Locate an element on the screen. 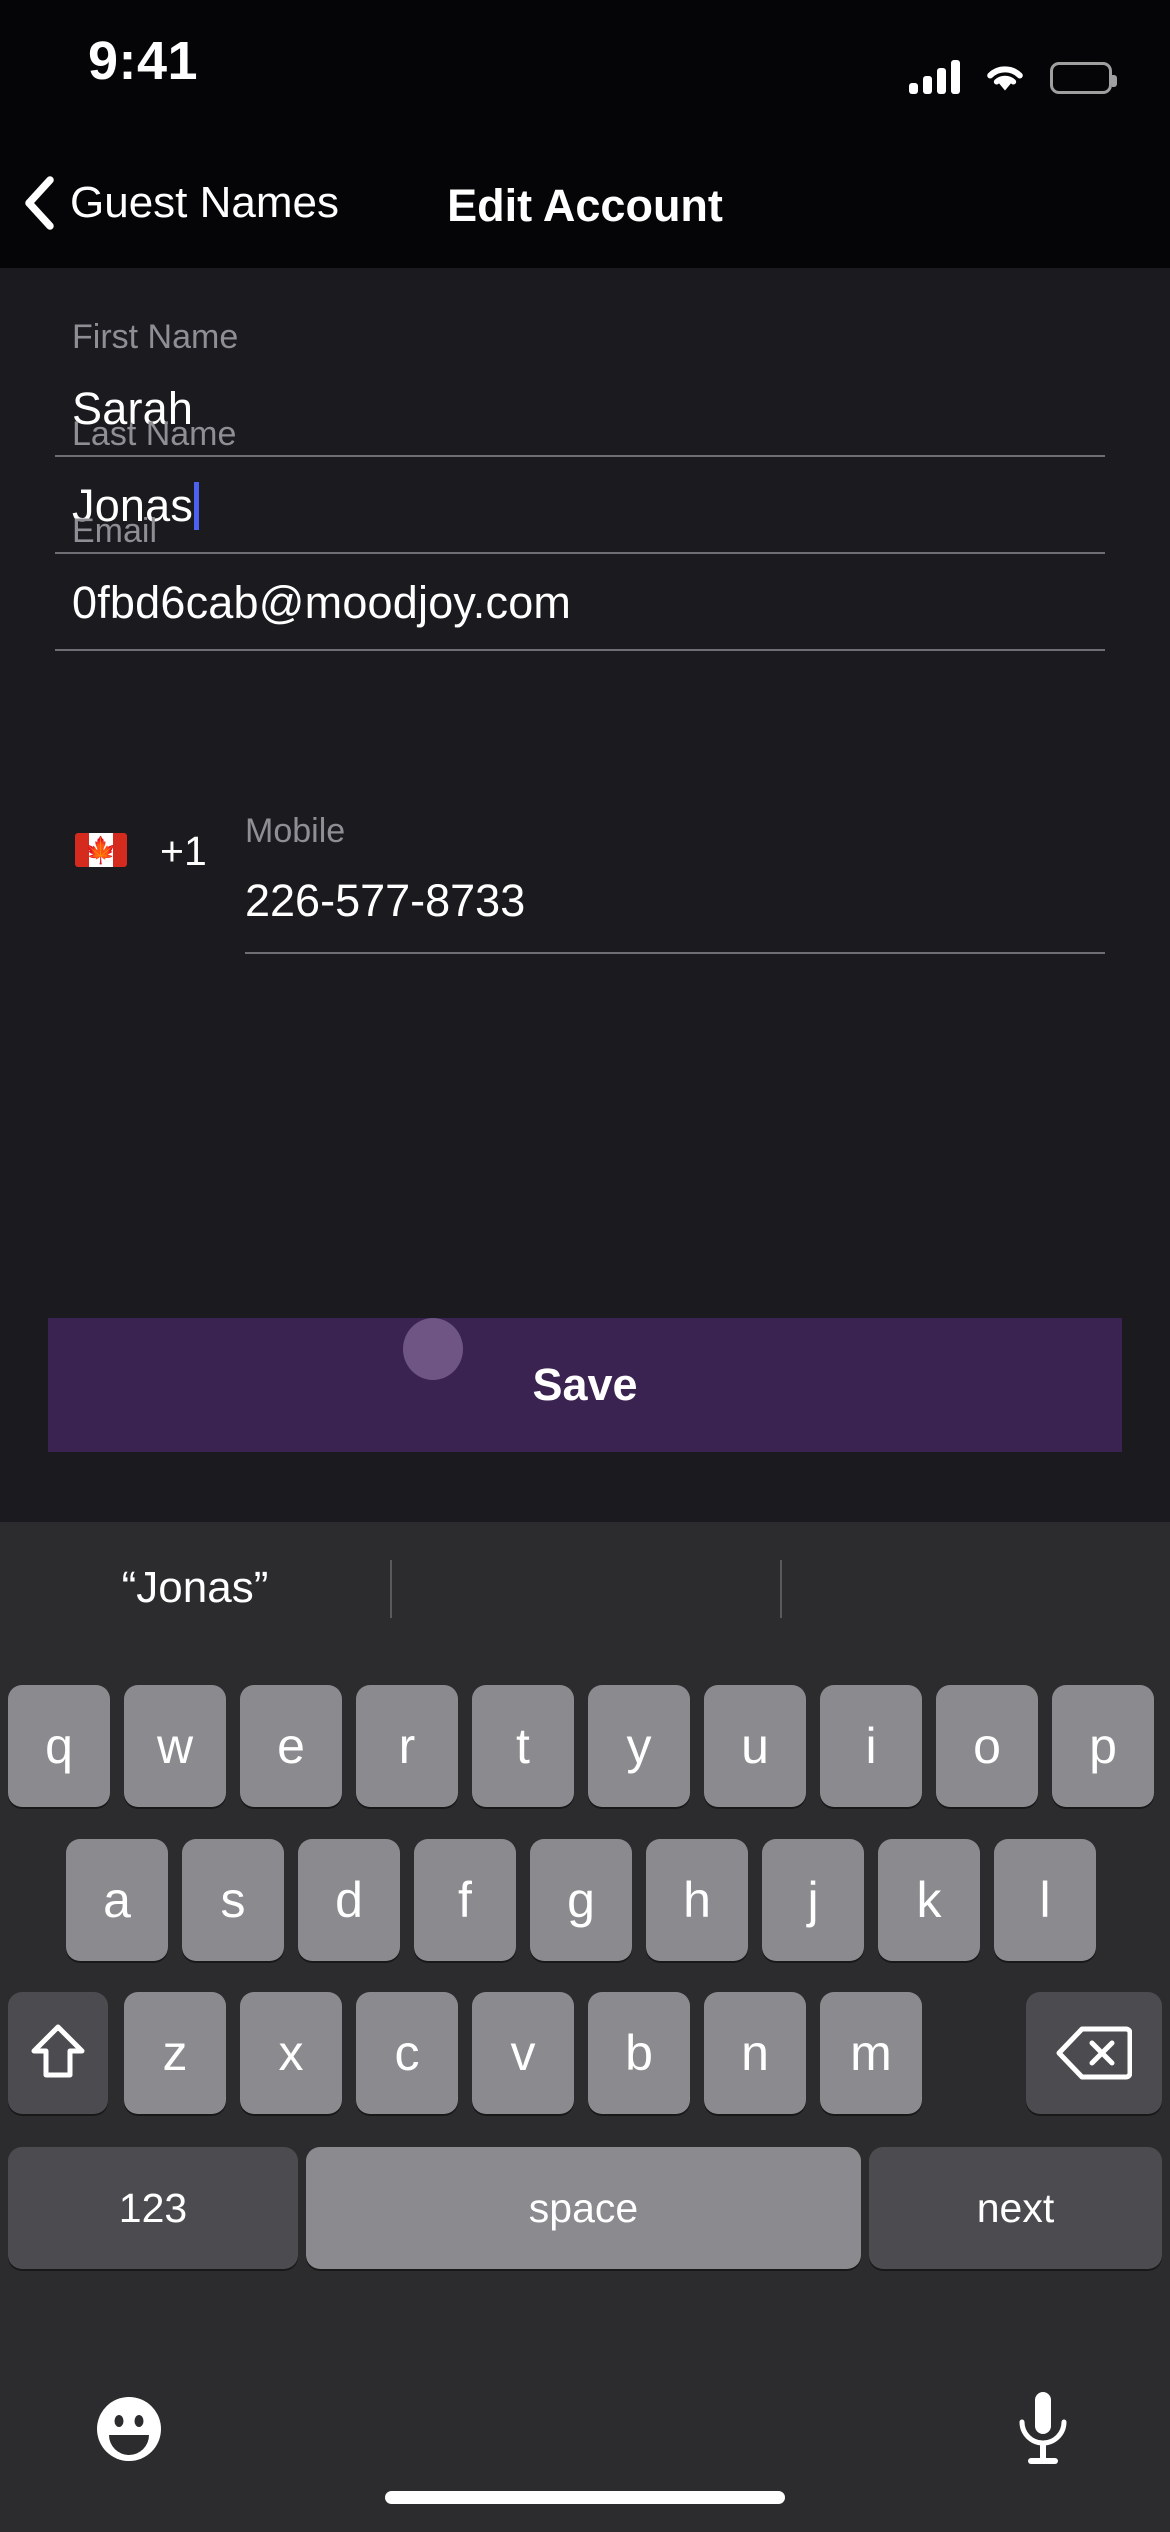 The image size is (1170, 2532). key-n: n is located at coordinates (755, 2053).